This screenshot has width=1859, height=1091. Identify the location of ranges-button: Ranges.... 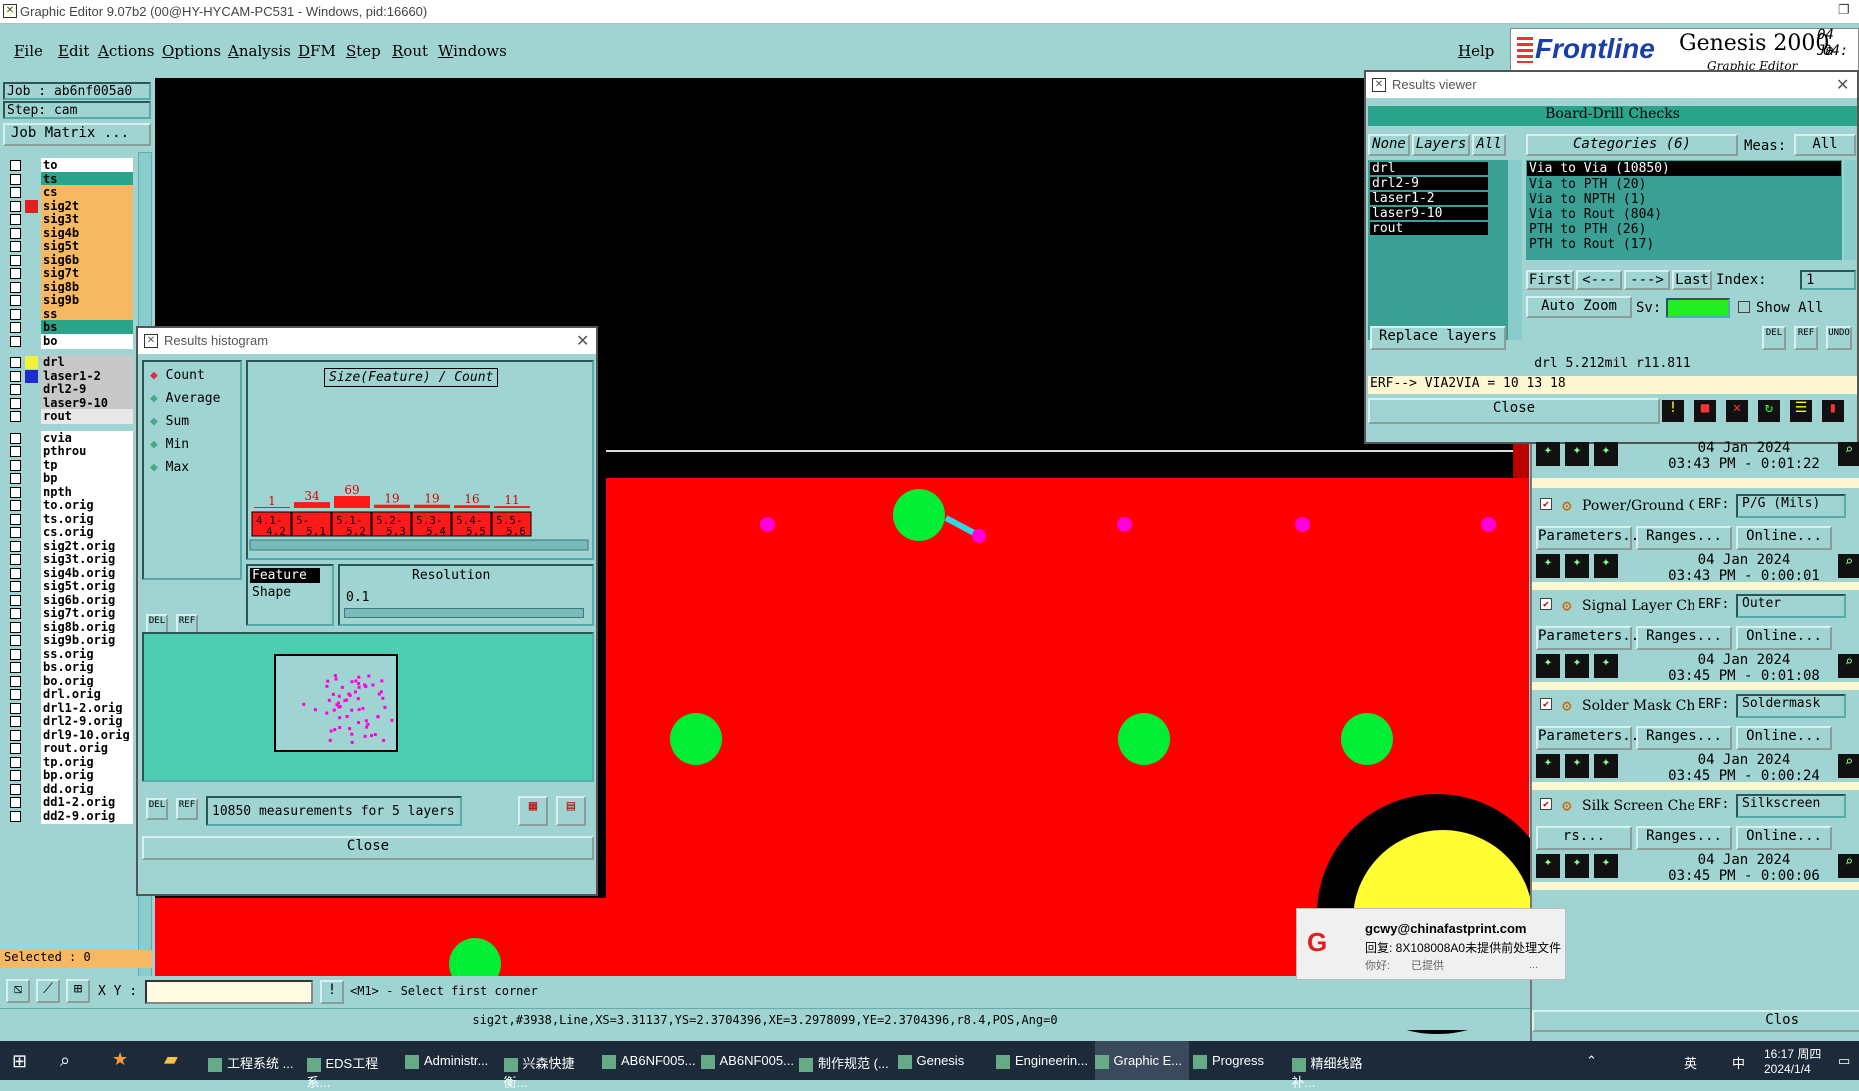
(1684, 838).